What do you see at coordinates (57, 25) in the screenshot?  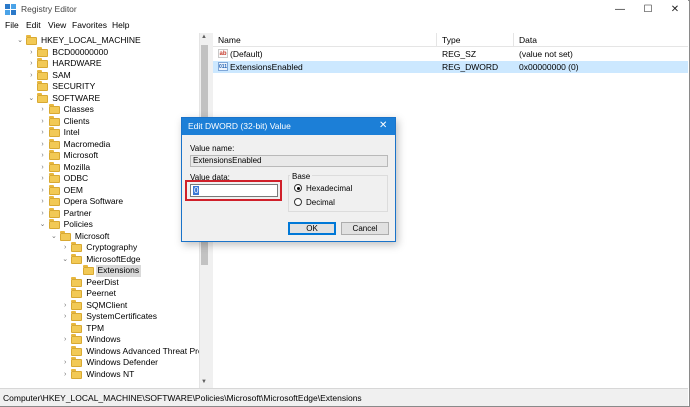 I see `menu-view: View` at bounding box center [57, 25].